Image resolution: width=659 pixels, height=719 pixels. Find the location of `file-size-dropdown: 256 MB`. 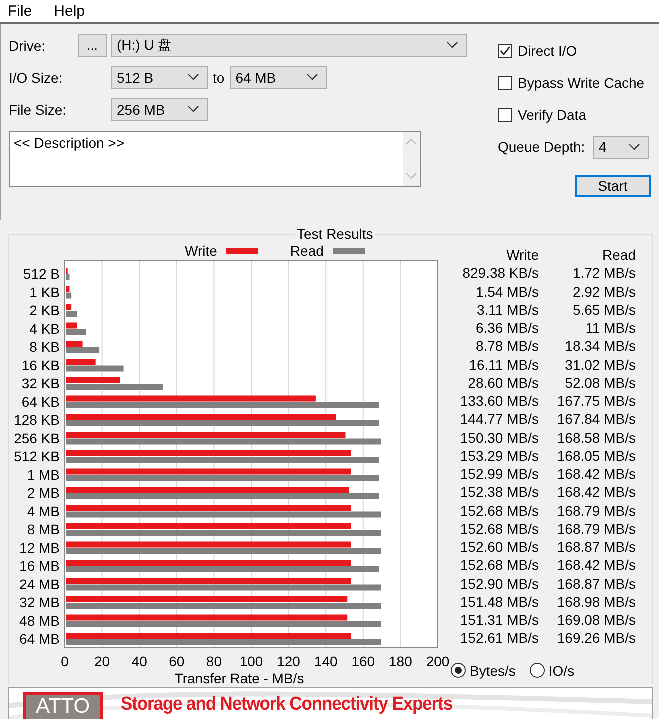

file-size-dropdown: 256 MB is located at coordinates (159, 109).